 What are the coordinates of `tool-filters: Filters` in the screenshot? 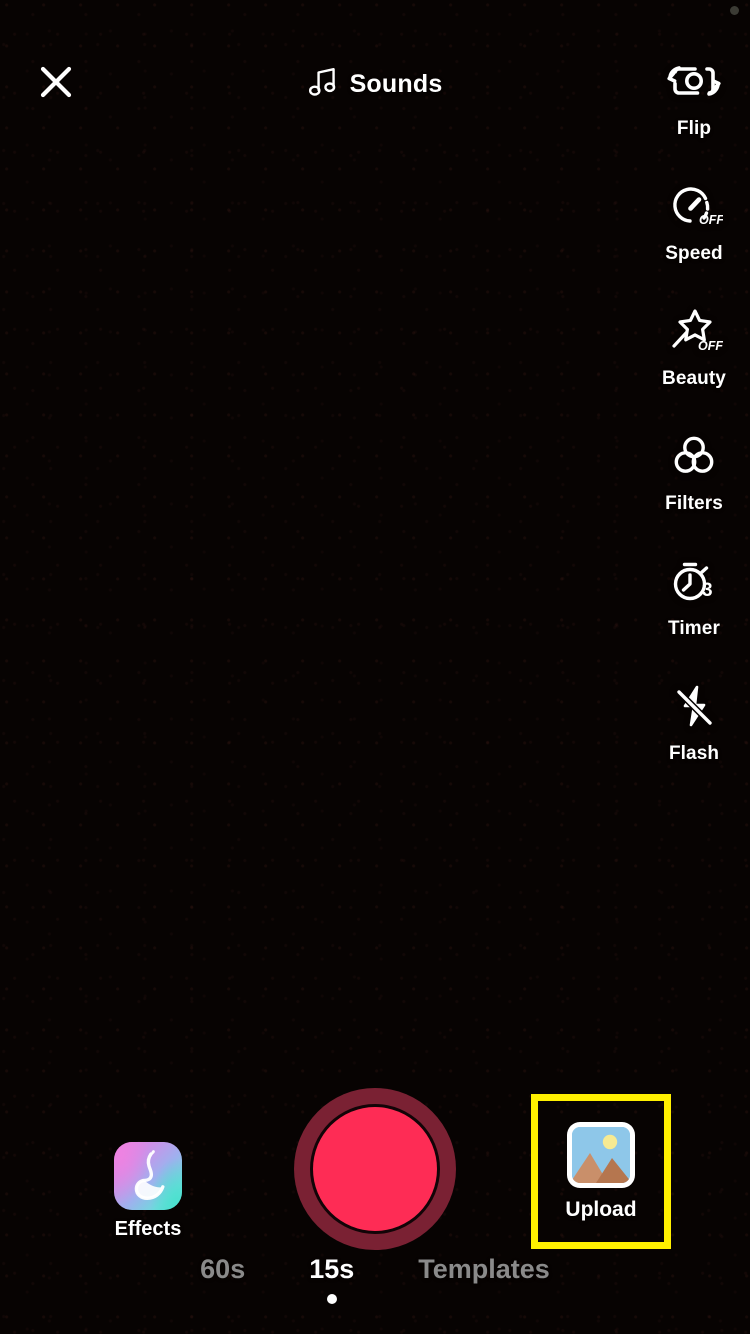 It's located at (694, 487).